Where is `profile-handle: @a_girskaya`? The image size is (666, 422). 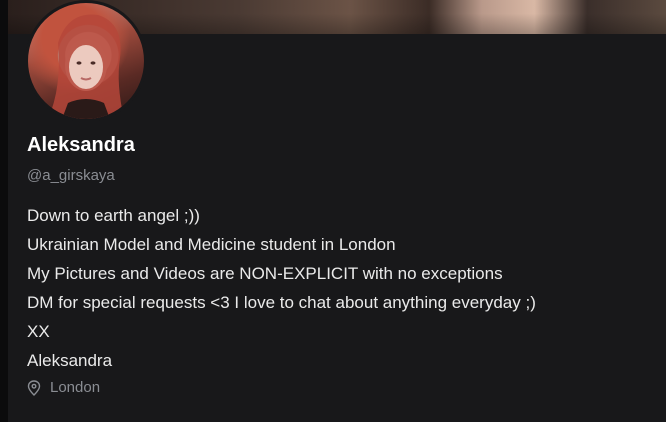
profile-handle: @a_girskaya is located at coordinates (71, 176).